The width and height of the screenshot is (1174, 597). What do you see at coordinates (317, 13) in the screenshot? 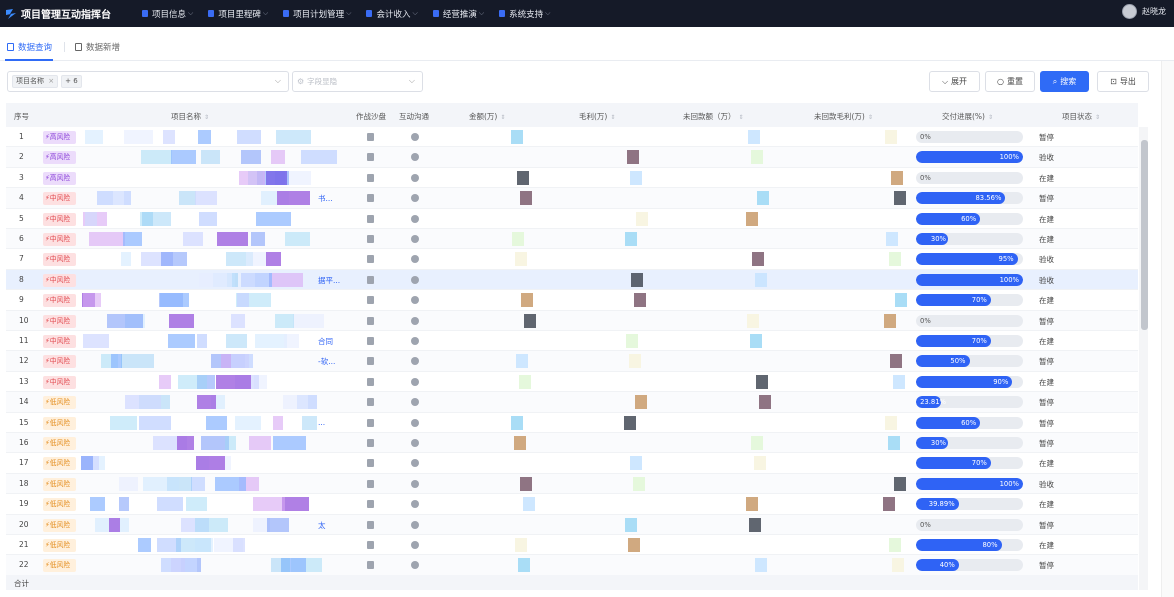
I see `nav-item-2: 项目计划管理 ⌵` at bounding box center [317, 13].